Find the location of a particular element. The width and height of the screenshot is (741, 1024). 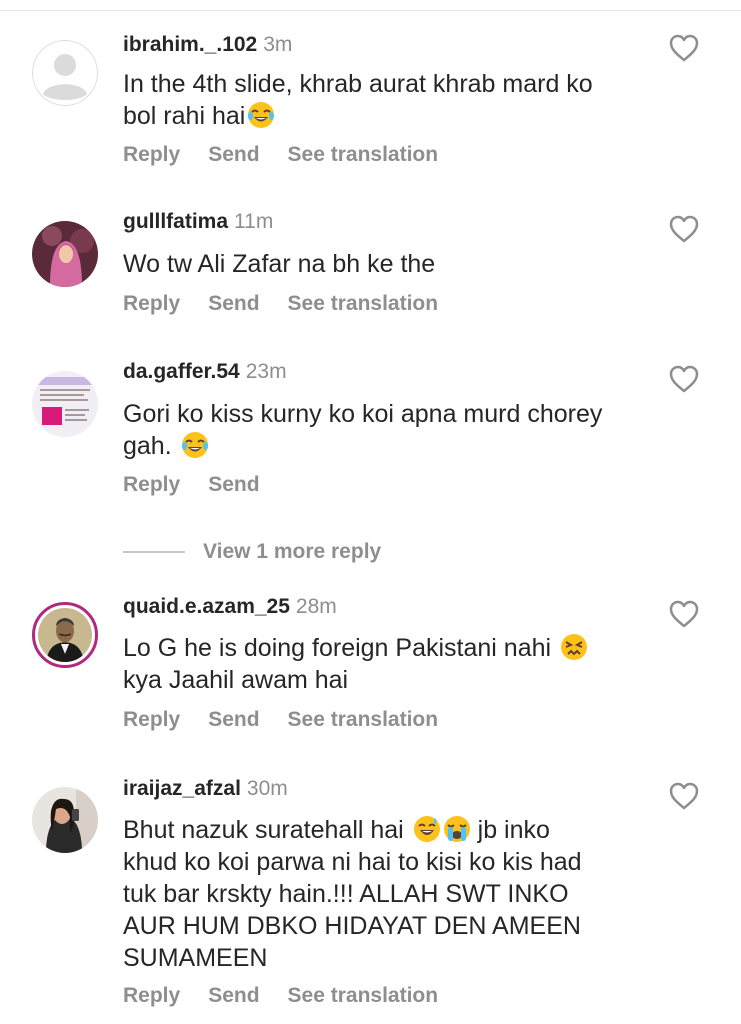

comment-text: Wo tw Ali Zafar na bh ke the is located at coordinates (383, 264).